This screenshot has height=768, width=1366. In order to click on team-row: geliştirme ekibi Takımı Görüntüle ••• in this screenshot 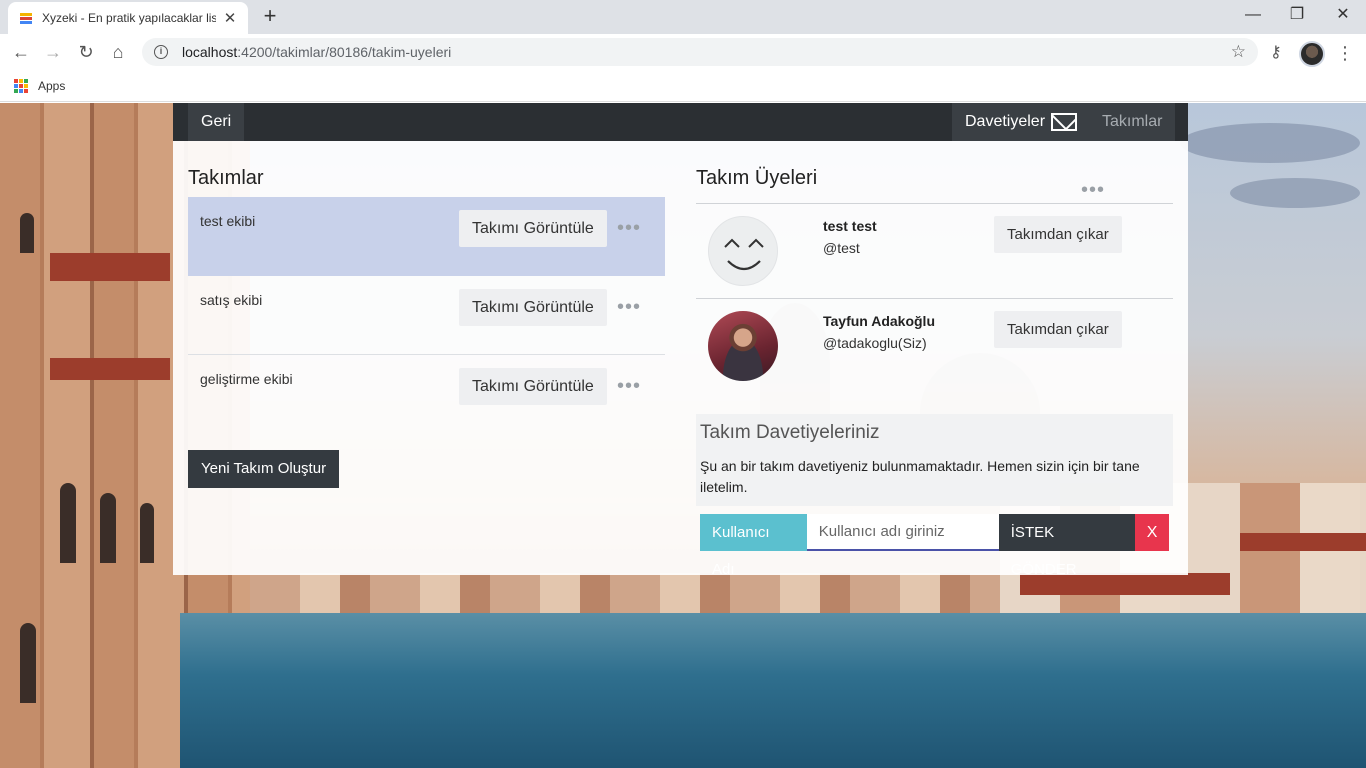, I will do `click(426, 394)`.